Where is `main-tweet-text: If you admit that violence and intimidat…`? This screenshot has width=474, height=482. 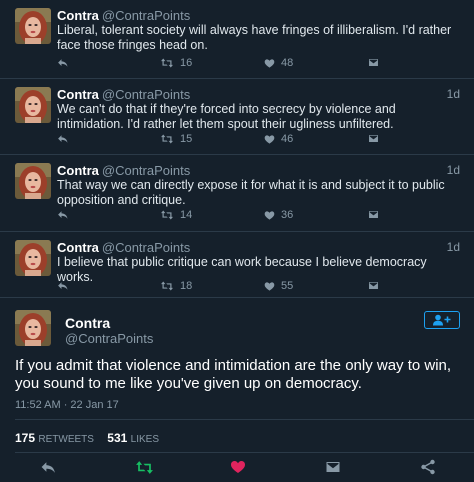
main-tweet-text: If you admit that violence and intimidat… is located at coordinates (233, 374).